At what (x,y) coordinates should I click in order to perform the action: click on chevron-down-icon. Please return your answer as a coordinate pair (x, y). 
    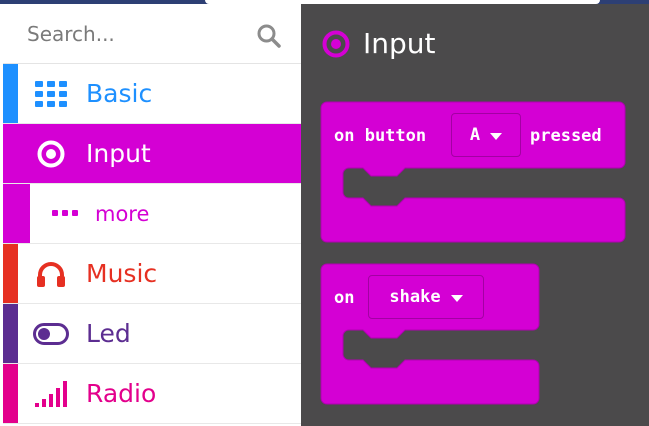
    Looking at the image, I should click on (456, 298).